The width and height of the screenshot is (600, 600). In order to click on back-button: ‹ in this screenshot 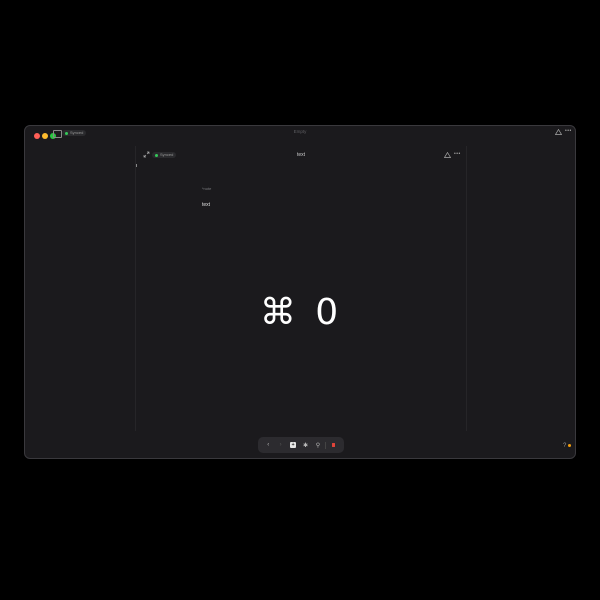, I will do `click(268, 445)`.